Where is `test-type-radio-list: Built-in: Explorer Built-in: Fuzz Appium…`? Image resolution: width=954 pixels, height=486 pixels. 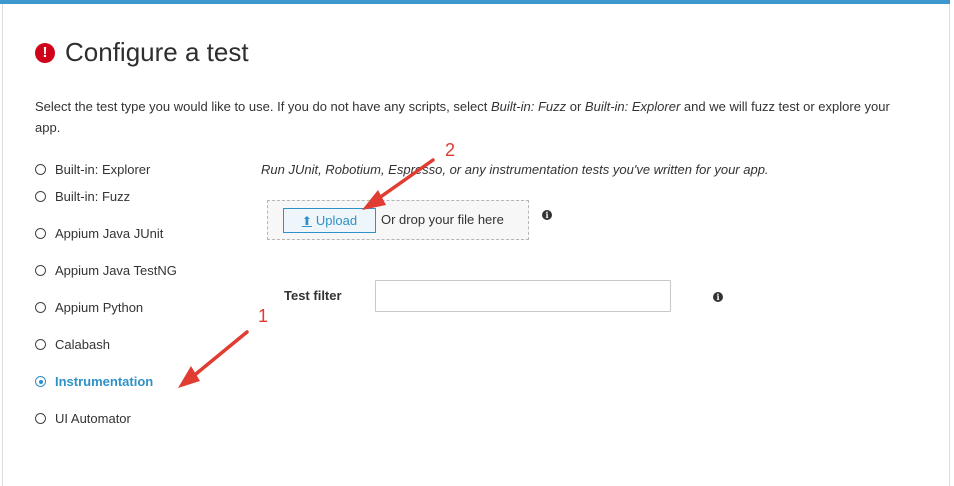 test-type-radio-list: Built-in: Explorer Built-in: Fuzz Appium… is located at coordinates (106, 298).